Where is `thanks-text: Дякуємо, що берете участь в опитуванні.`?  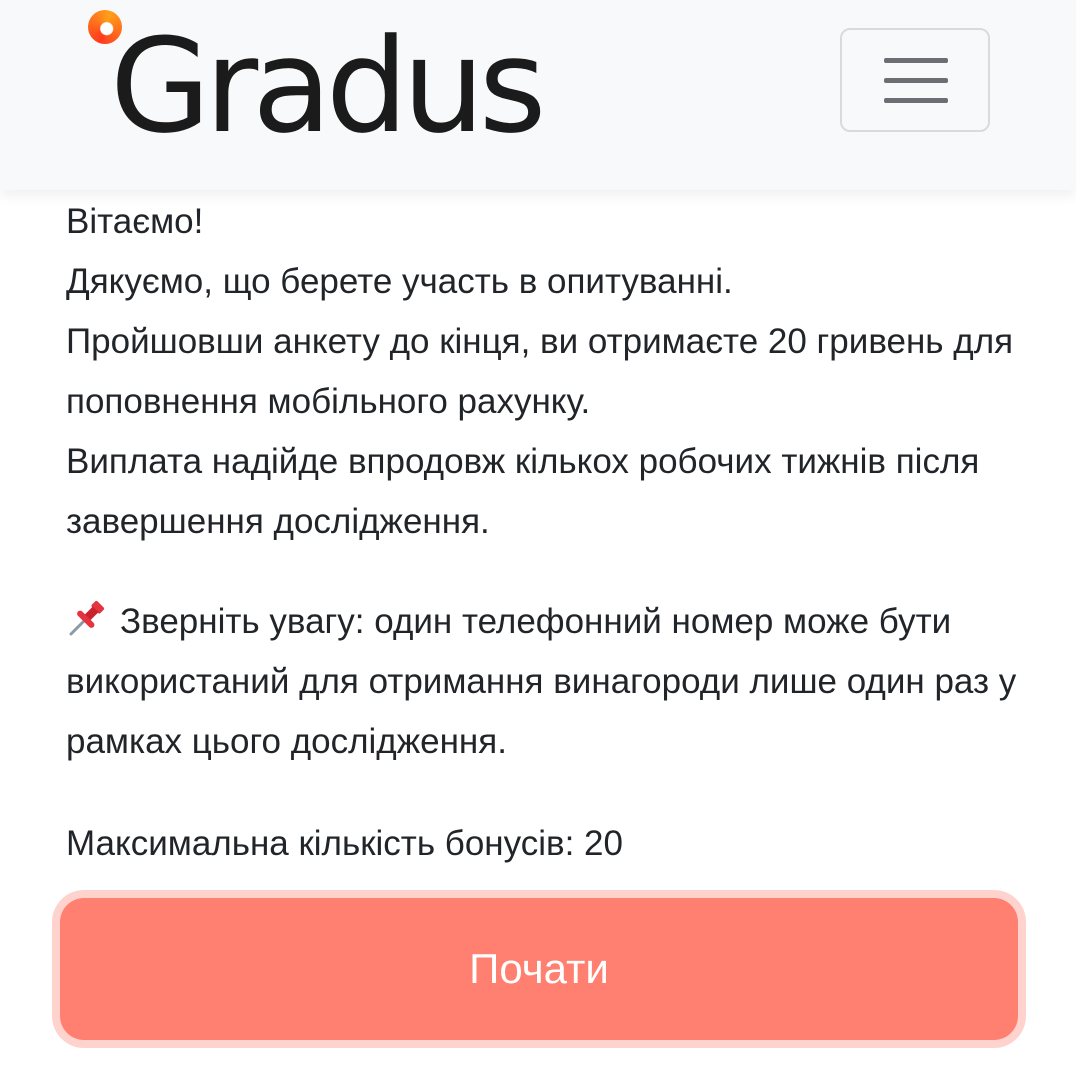 thanks-text: Дякуємо, що берете участь в опитуванні. is located at coordinates (399, 281).